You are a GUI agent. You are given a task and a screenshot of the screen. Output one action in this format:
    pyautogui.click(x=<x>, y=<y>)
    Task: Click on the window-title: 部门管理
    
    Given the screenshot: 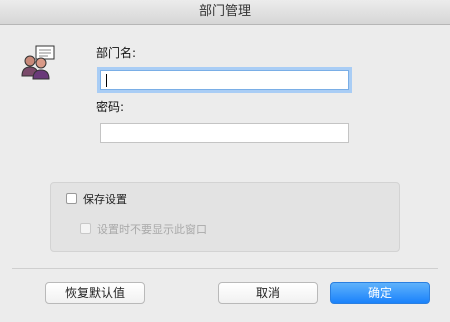 What is the action you would take?
    pyautogui.click(x=224, y=11)
    